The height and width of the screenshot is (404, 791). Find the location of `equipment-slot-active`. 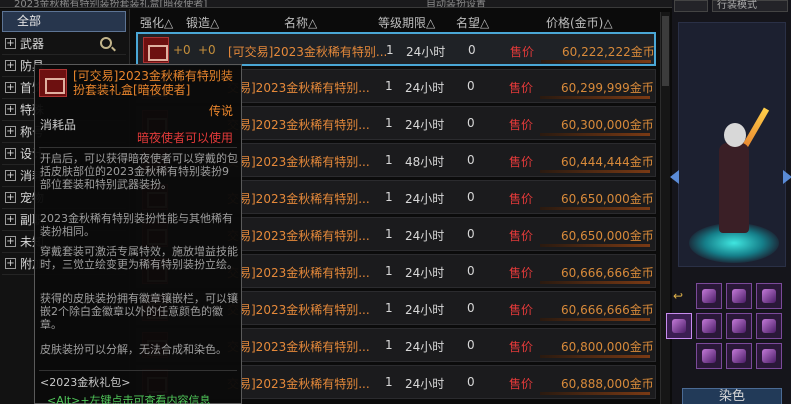

equipment-slot-active is located at coordinates (679, 326).